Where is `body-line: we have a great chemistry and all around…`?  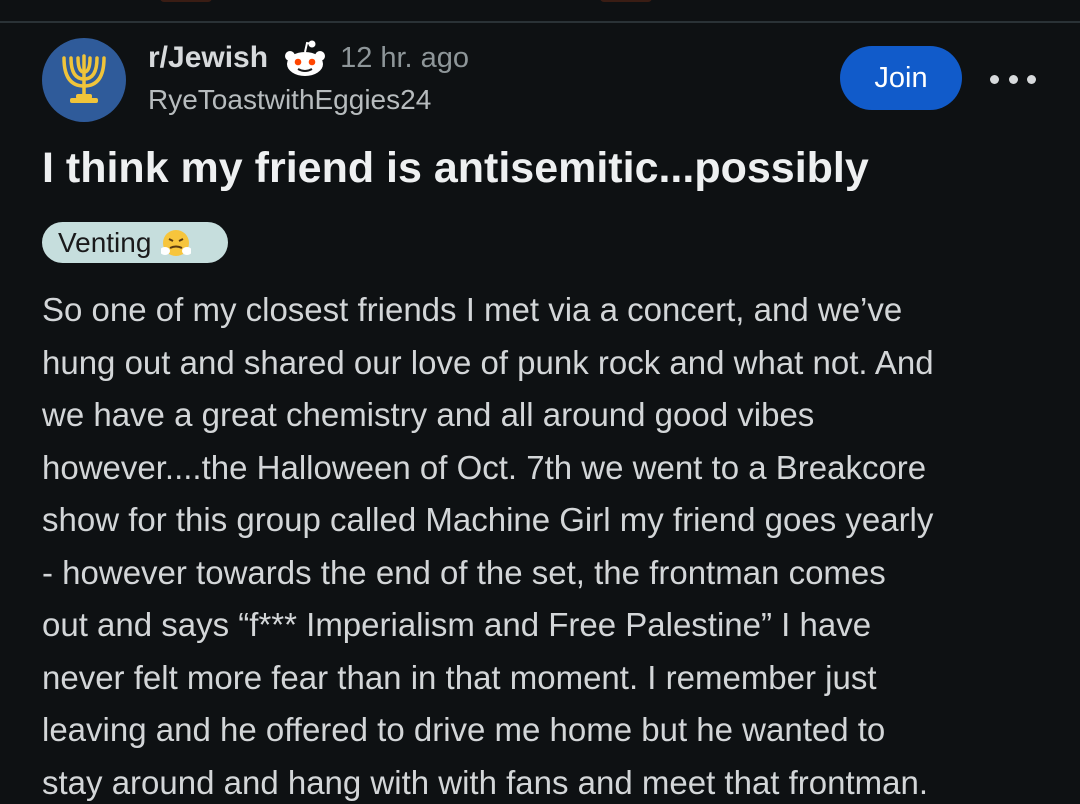 body-line: we have a great chemistry and all around… is located at coordinates (428, 414).